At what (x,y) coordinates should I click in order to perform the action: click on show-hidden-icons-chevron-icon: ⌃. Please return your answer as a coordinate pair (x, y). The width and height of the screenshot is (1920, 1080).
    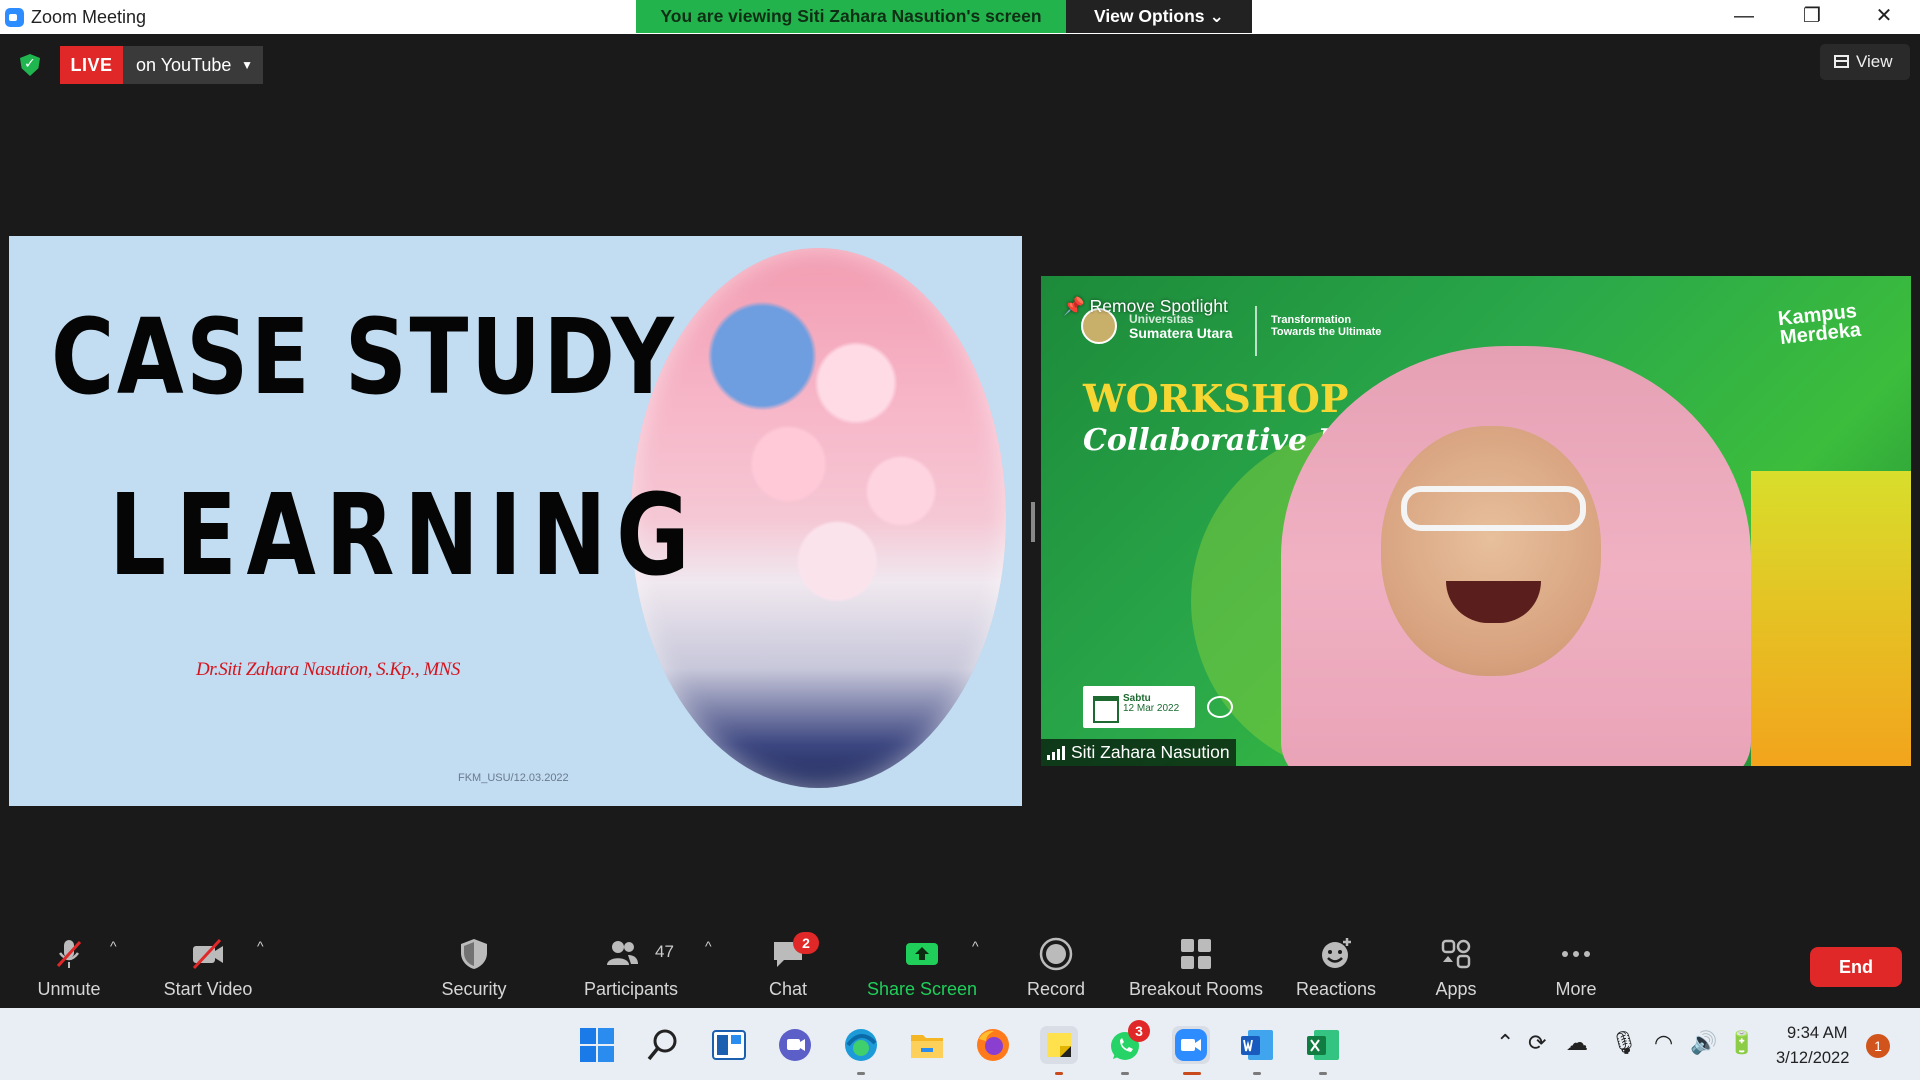
    Looking at the image, I should click on (1505, 1043).